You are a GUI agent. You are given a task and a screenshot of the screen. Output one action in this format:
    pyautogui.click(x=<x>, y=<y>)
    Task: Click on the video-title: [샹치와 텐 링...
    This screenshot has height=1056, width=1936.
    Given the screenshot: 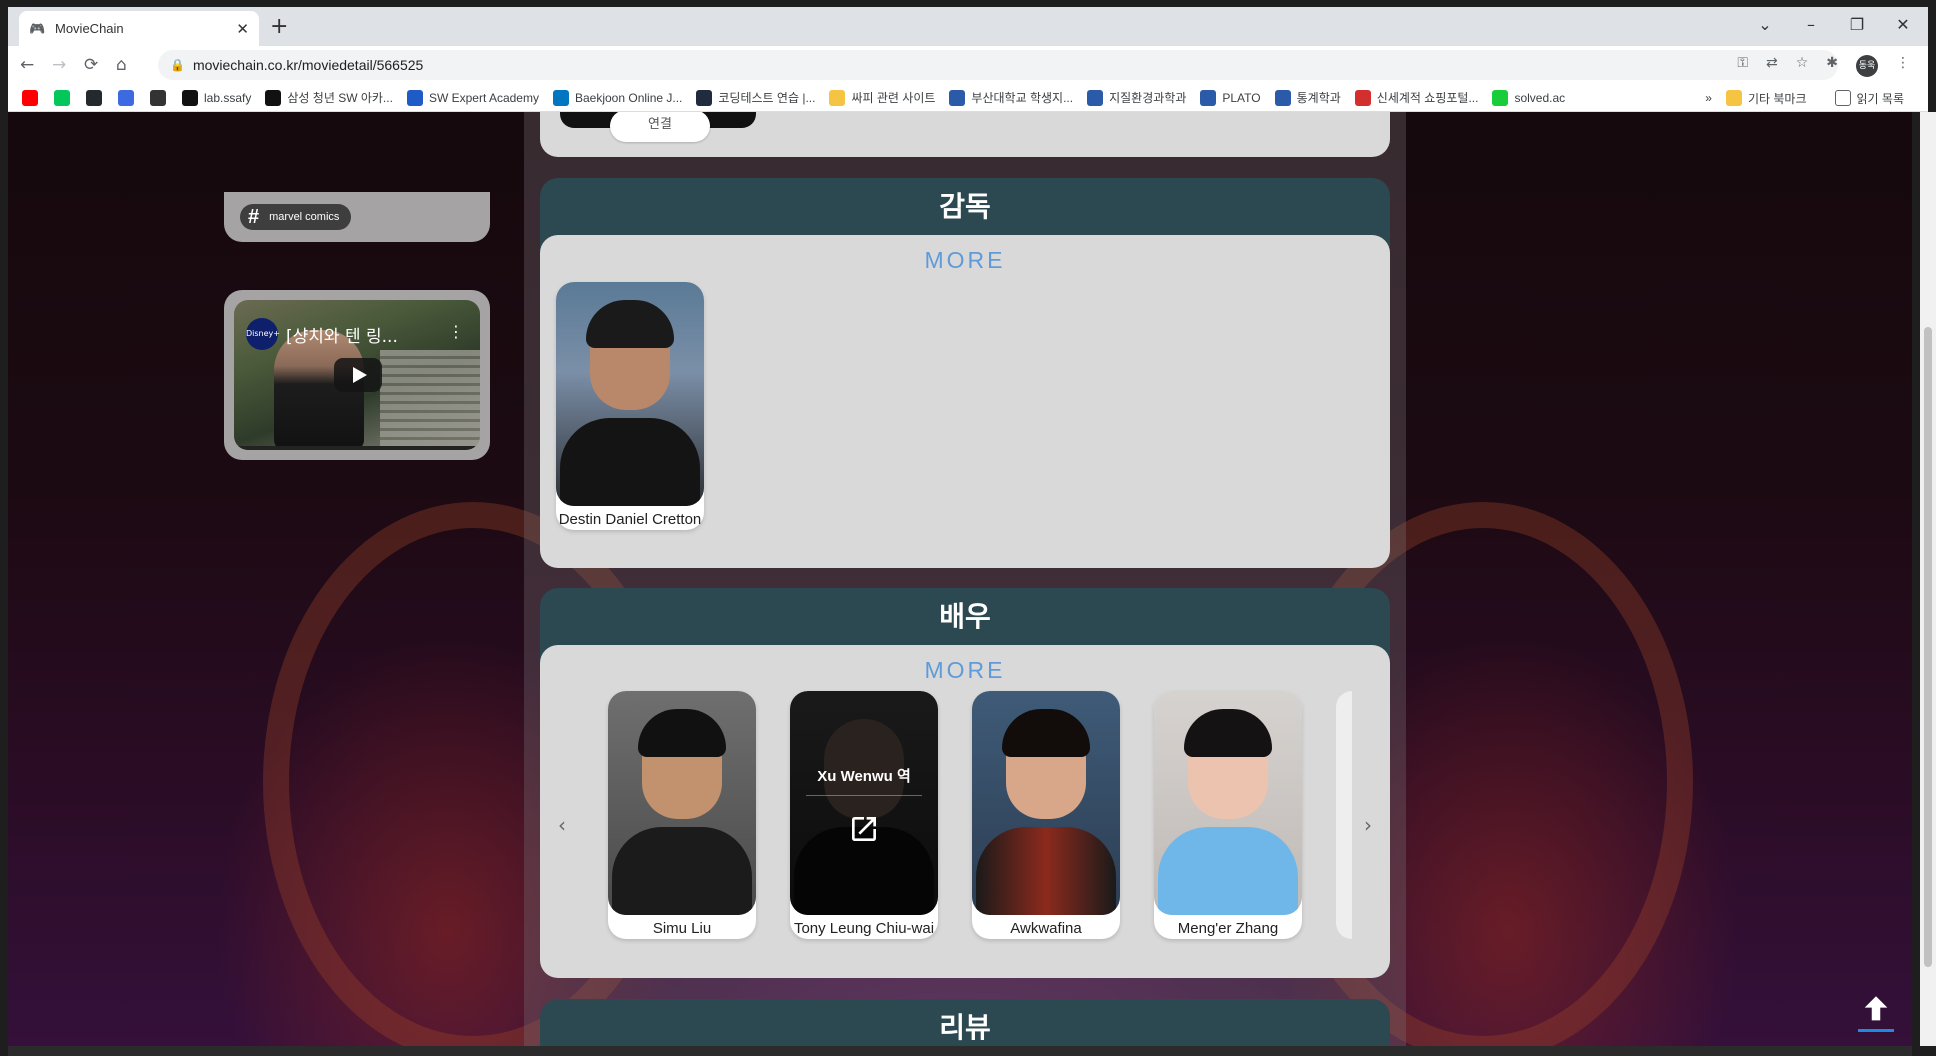 What is the action you would take?
    pyautogui.click(x=342, y=334)
    